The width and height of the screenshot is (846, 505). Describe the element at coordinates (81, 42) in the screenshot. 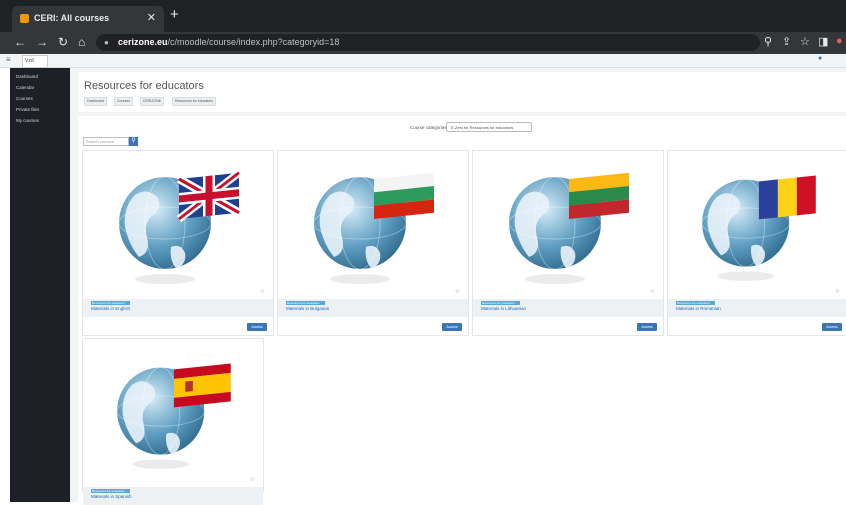

I see `home-icon: ⌂` at that location.